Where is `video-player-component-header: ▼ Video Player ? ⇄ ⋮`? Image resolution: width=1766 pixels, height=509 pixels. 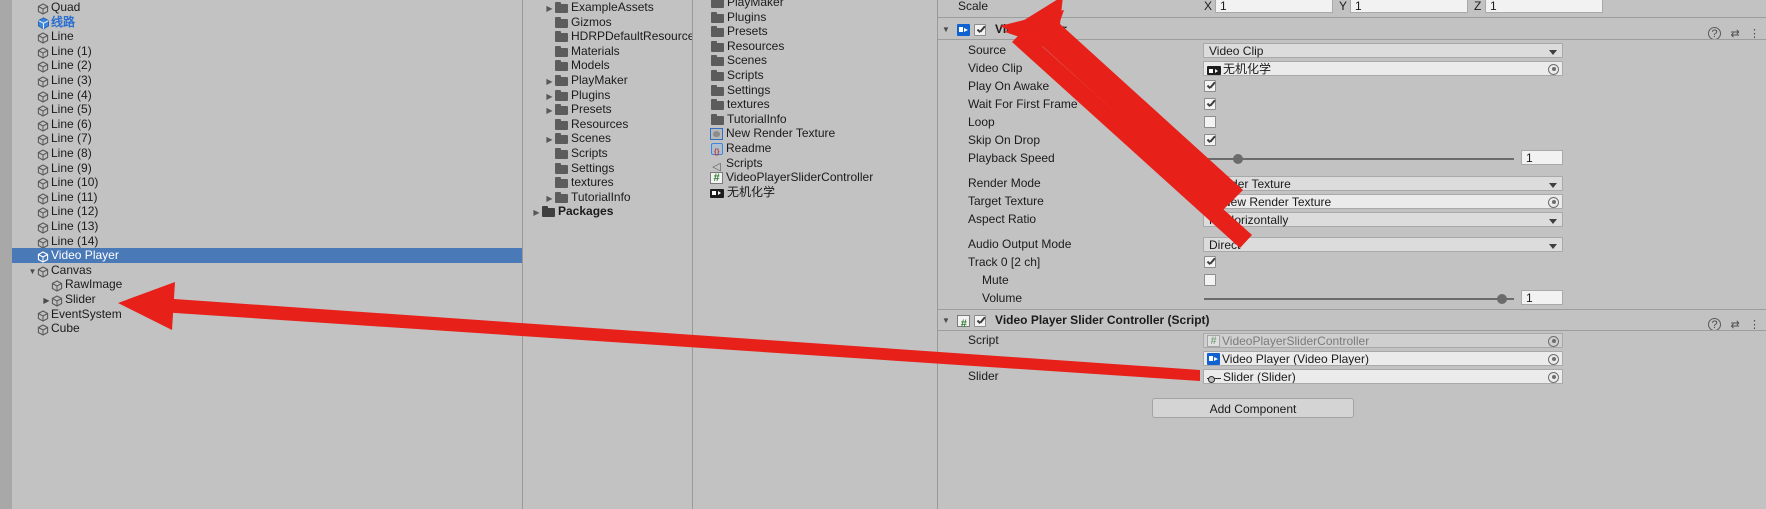
video-player-component-header: ▼ Video Player ? ⇄ ⋮ is located at coordinates (1352, 29).